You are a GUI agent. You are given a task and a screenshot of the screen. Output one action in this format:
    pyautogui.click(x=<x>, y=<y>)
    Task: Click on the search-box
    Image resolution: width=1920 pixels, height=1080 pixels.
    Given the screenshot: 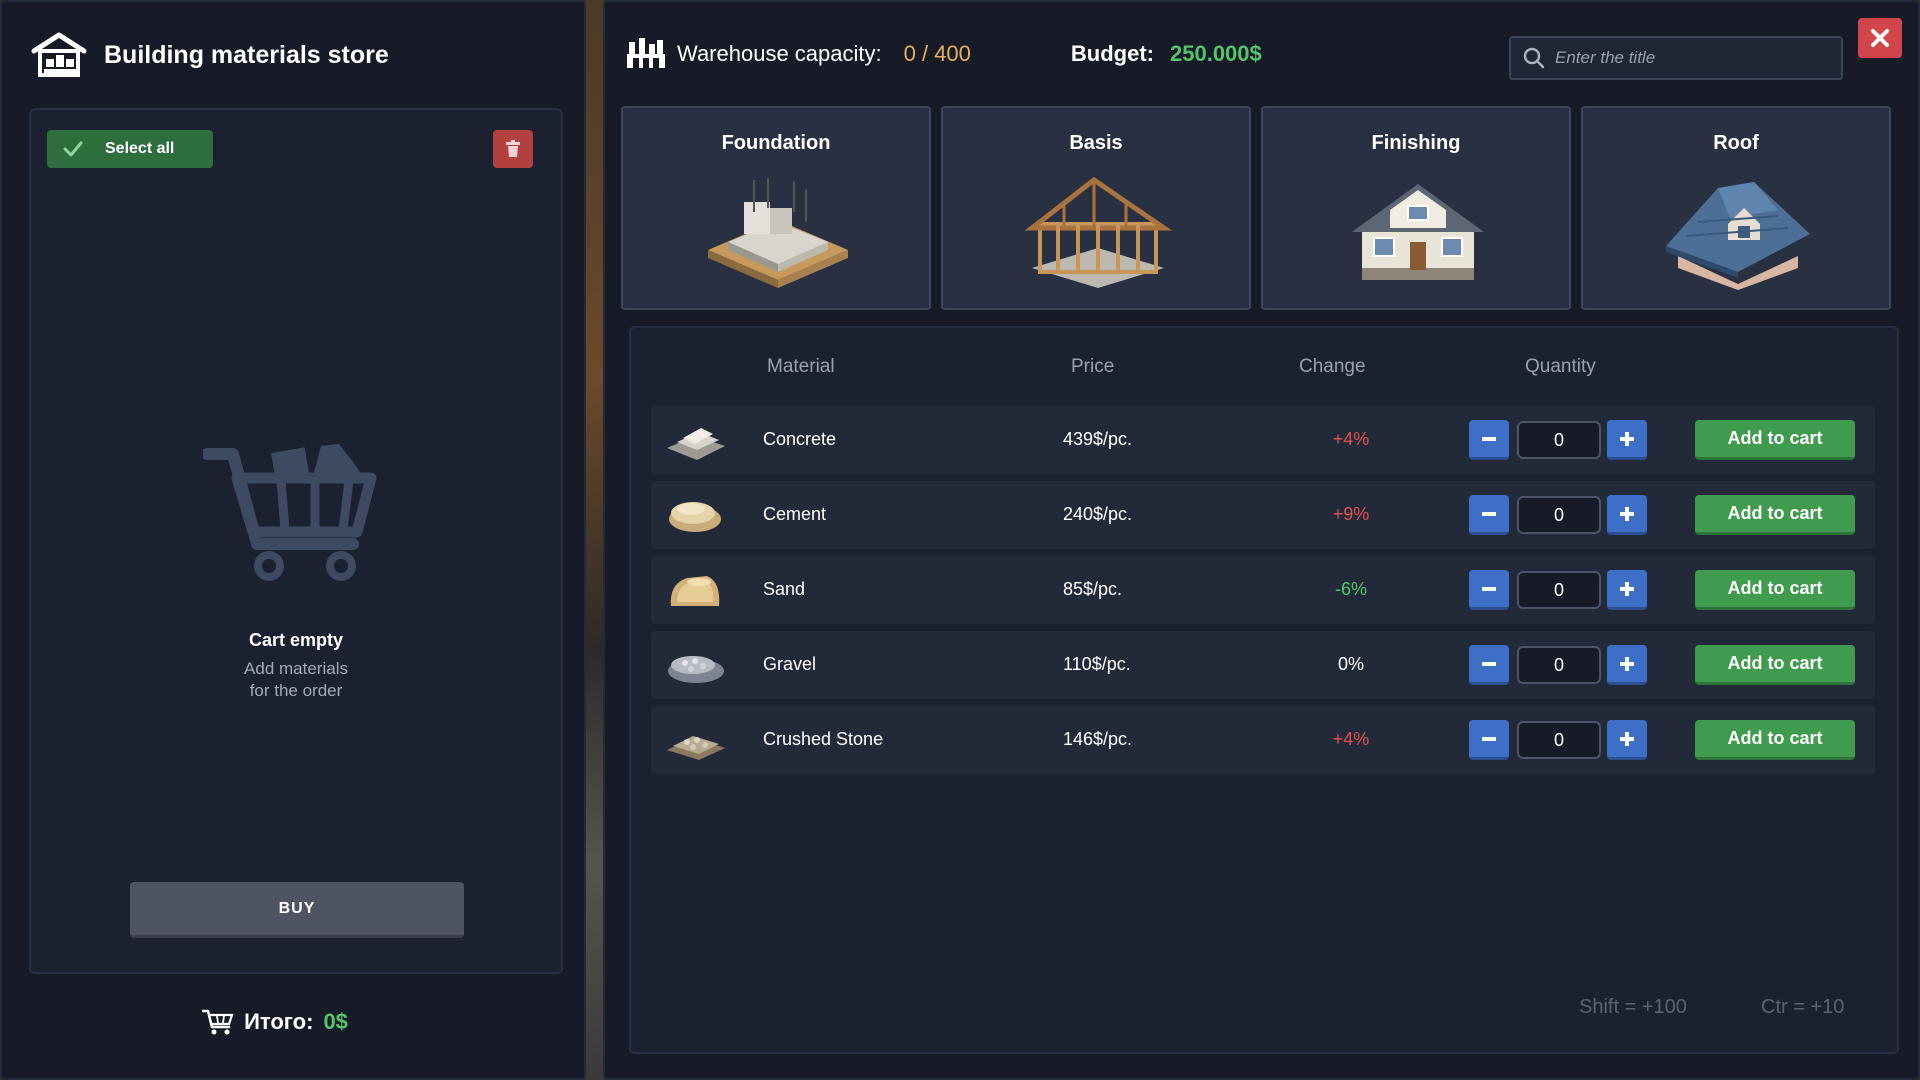 What is the action you would take?
    pyautogui.click(x=1676, y=58)
    